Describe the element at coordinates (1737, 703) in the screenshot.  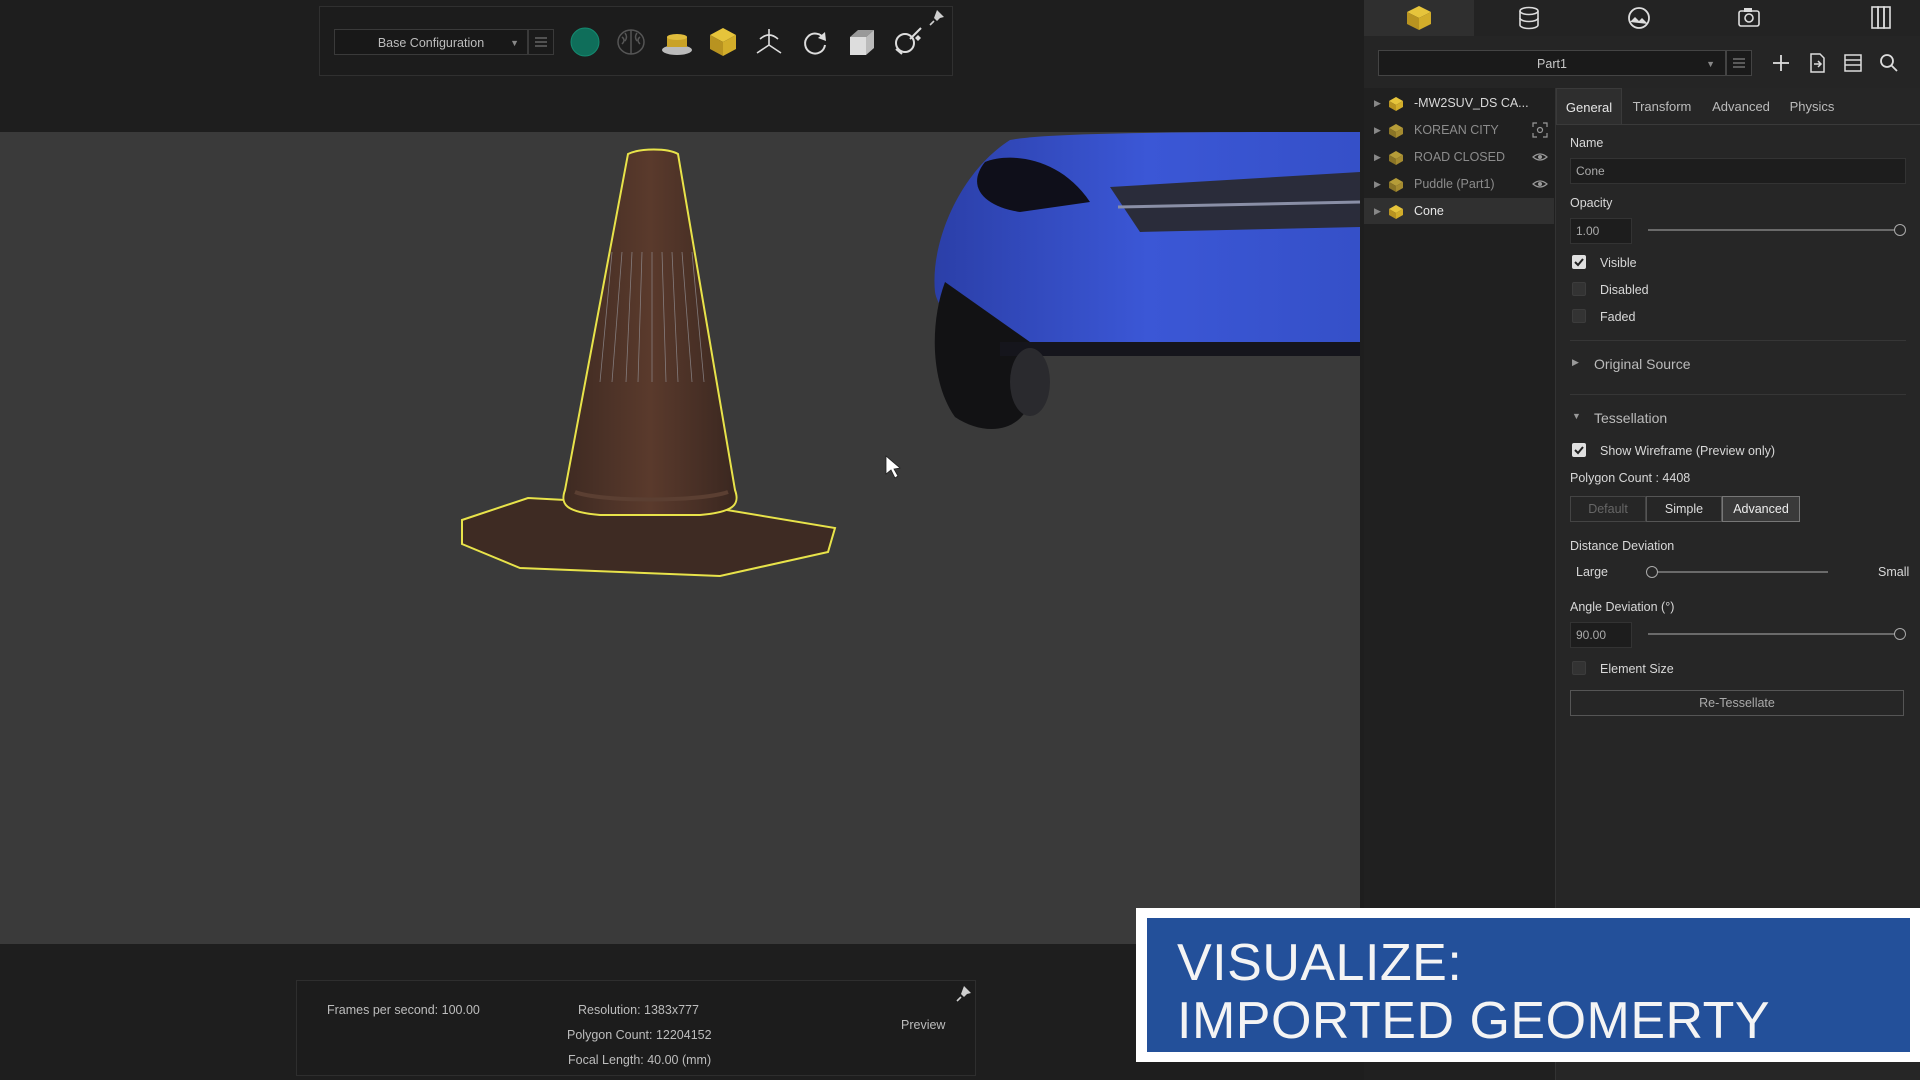
I see `retessellate-button: Re-Tessellate` at that location.